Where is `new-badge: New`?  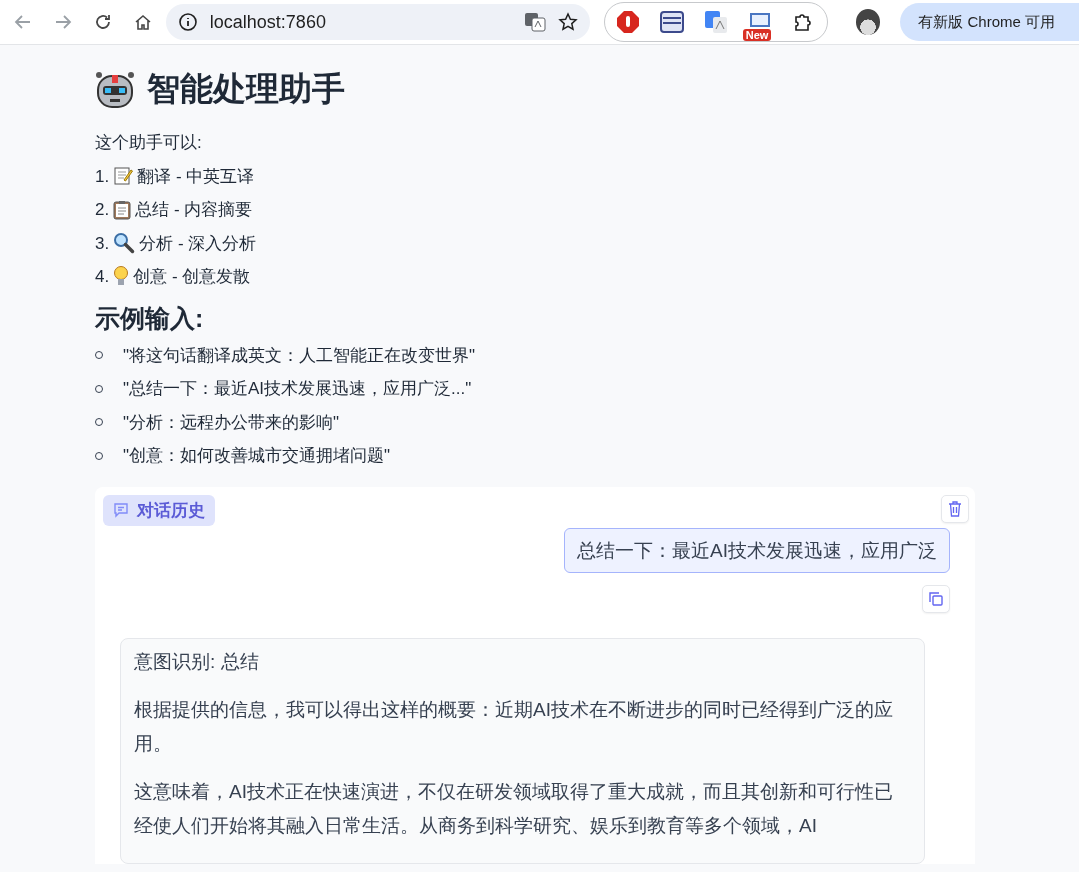 new-badge: New is located at coordinates (757, 35).